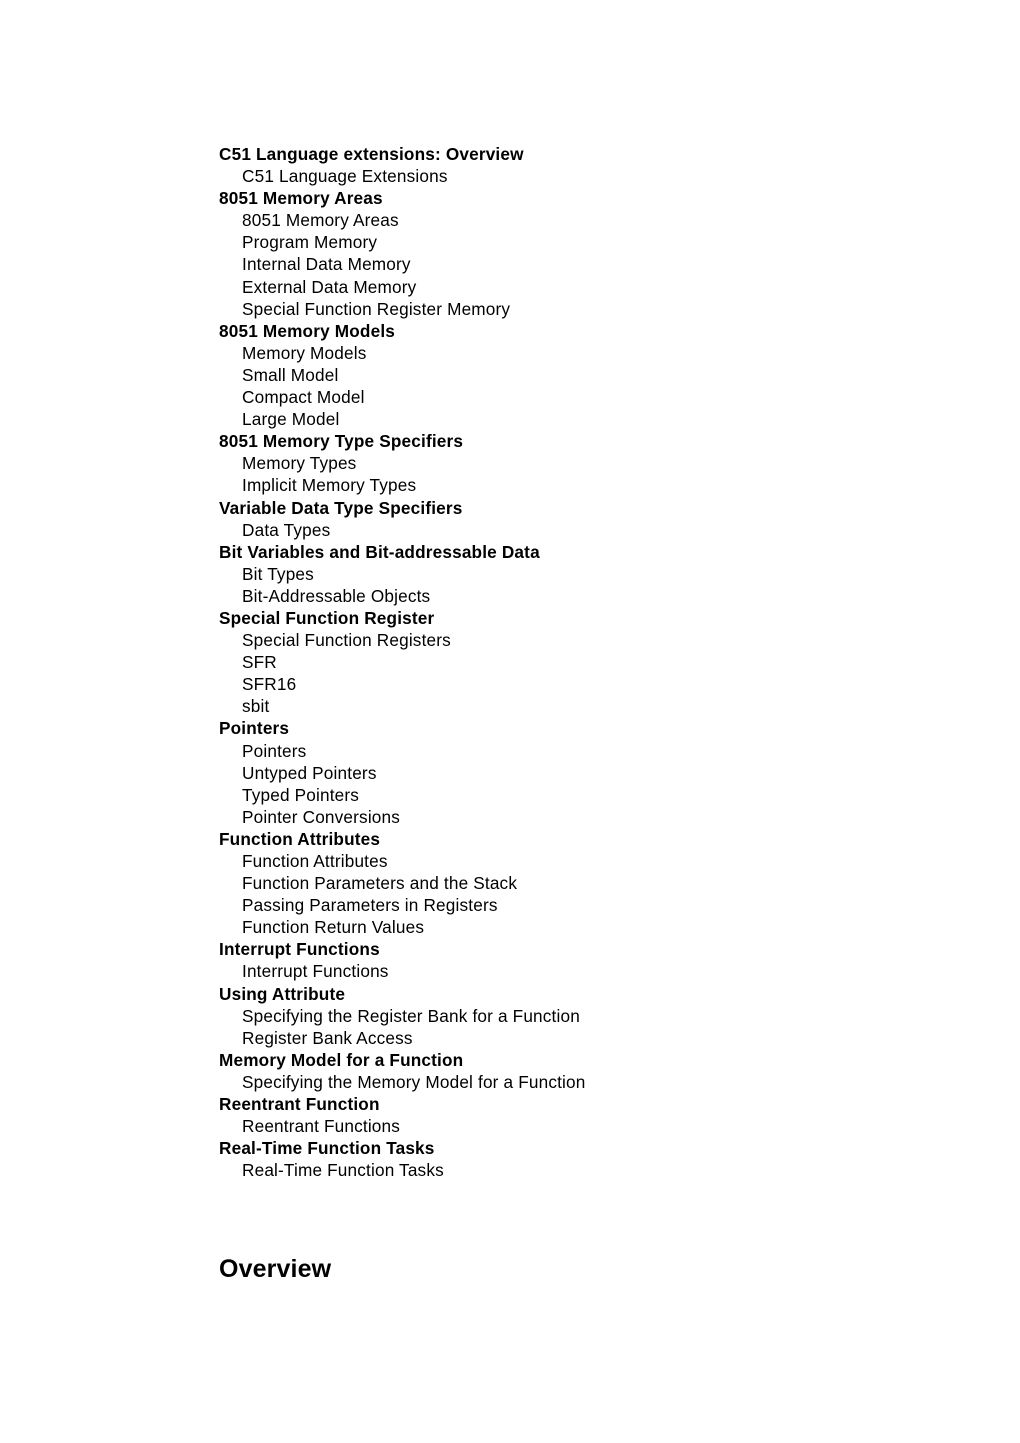 This screenshot has width=1020, height=1443. What do you see at coordinates (579, 728) in the screenshot?
I see `toc-section-heading: Pointers` at bounding box center [579, 728].